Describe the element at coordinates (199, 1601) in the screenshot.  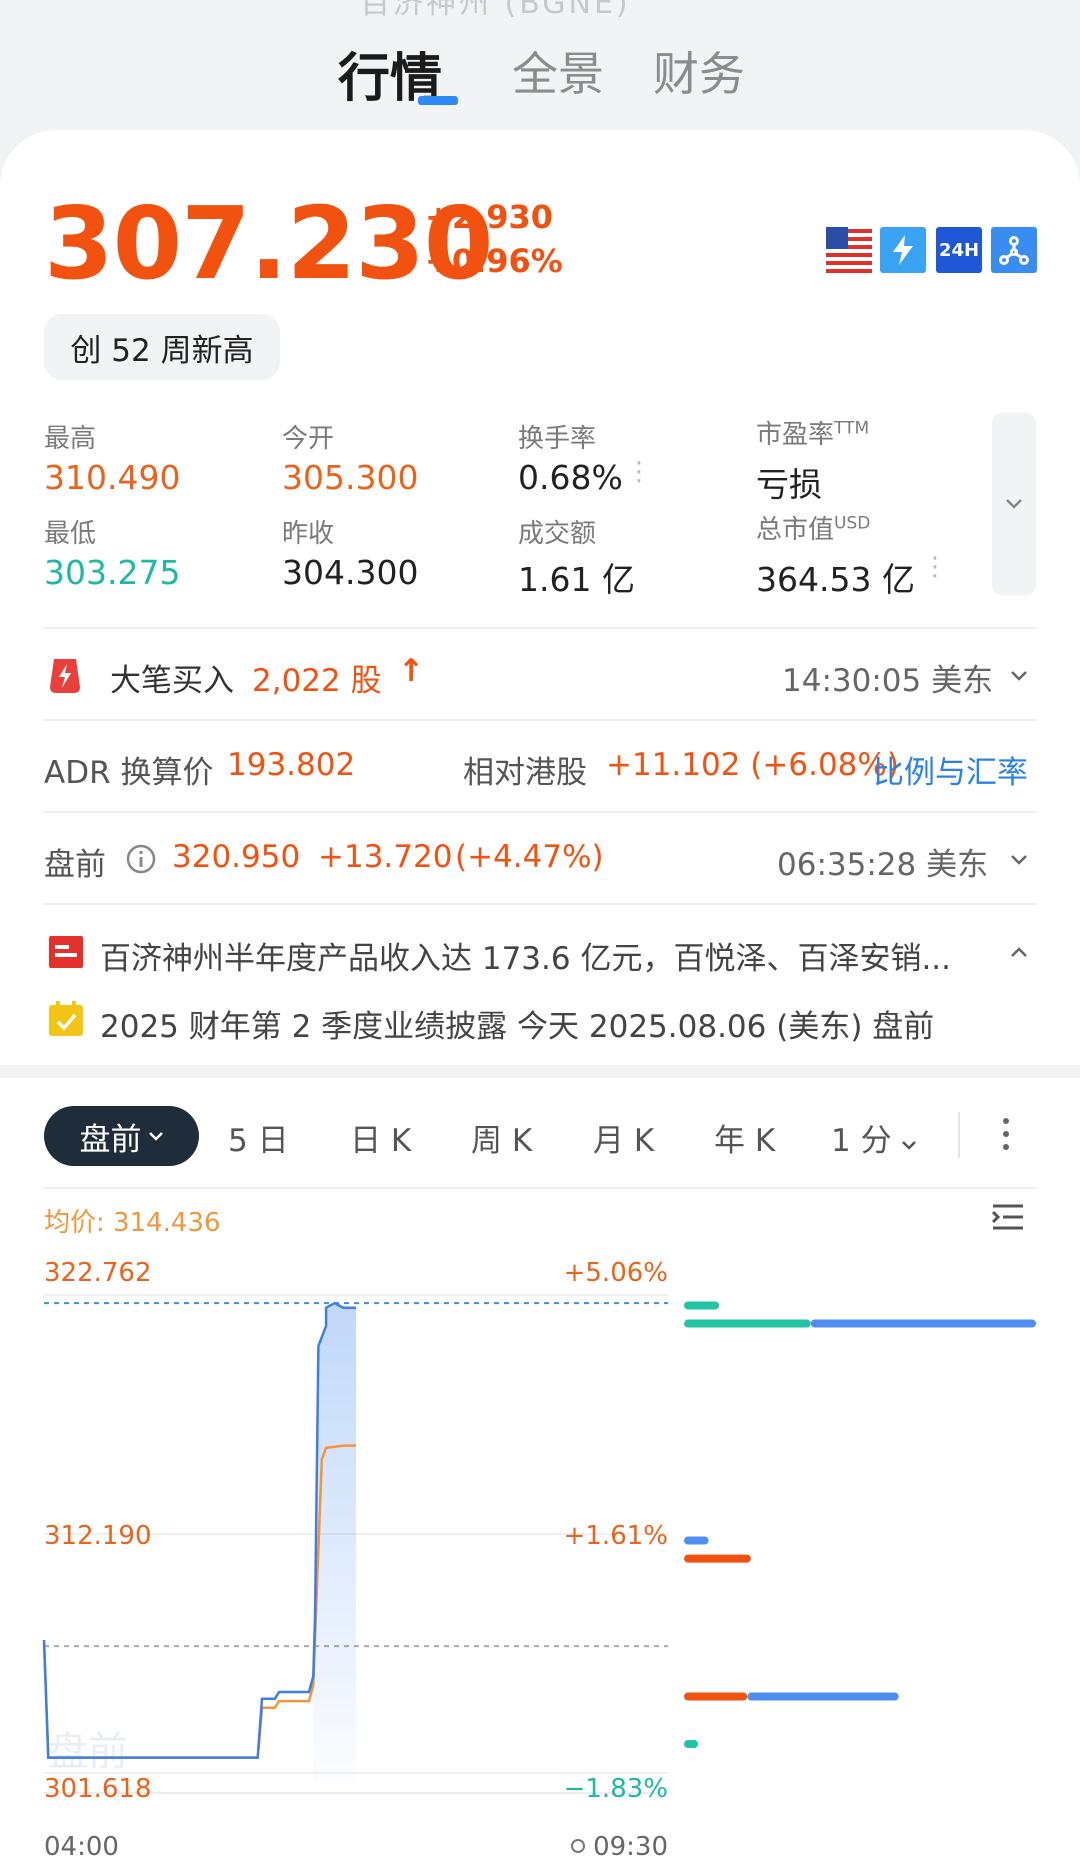
I see `avg-price-line` at that location.